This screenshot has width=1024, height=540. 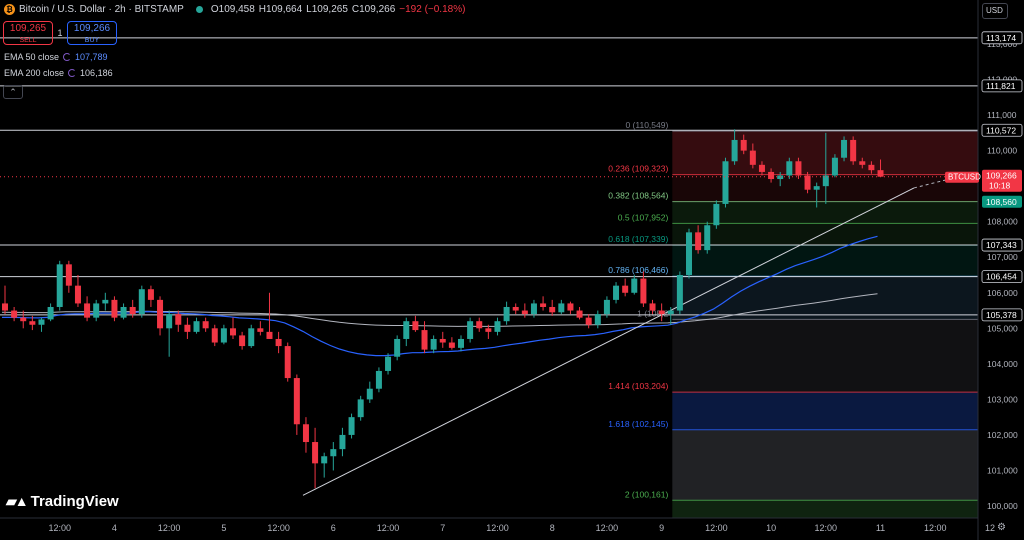 What do you see at coordinates (32, 57) in the screenshot?
I see `indicator-label: EMA 50 close` at bounding box center [32, 57].